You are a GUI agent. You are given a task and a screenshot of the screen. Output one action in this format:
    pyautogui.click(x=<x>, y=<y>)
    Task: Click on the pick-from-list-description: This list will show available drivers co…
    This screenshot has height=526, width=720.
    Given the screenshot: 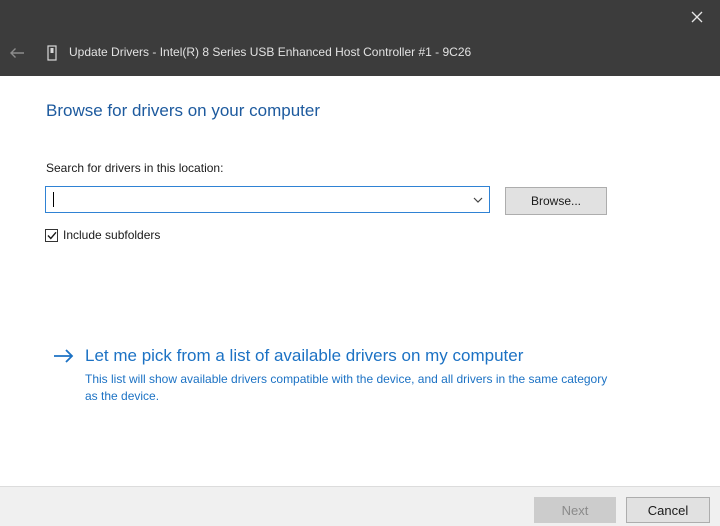 What is the action you would take?
    pyautogui.click(x=346, y=387)
    